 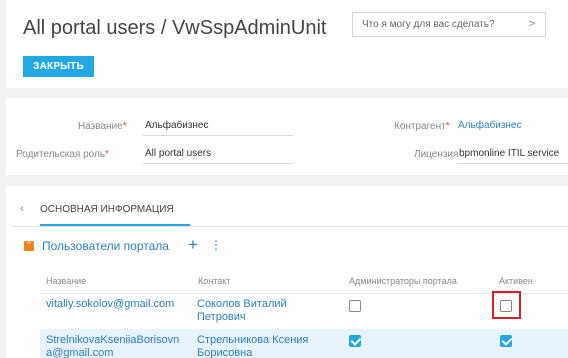 What do you see at coordinates (516, 281) in the screenshot?
I see `column-header-active: Активен` at bounding box center [516, 281].